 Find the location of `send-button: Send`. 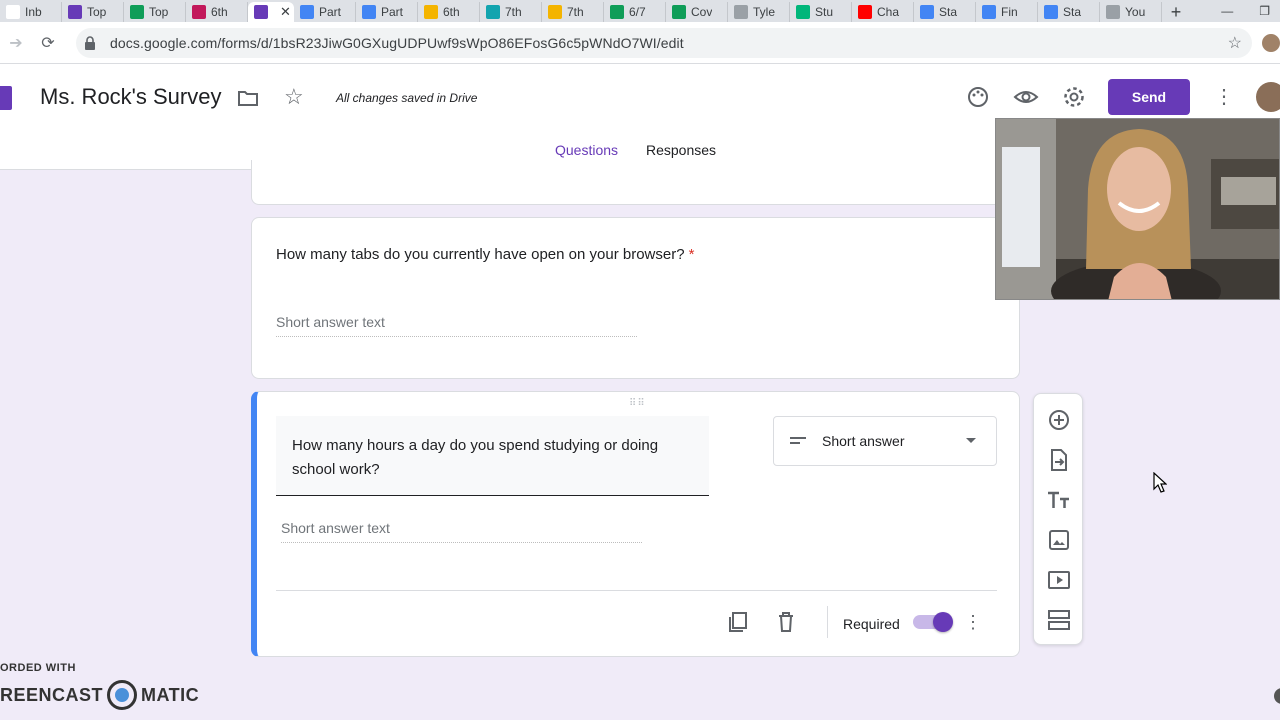

send-button: Send is located at coordinates (1149, 97).